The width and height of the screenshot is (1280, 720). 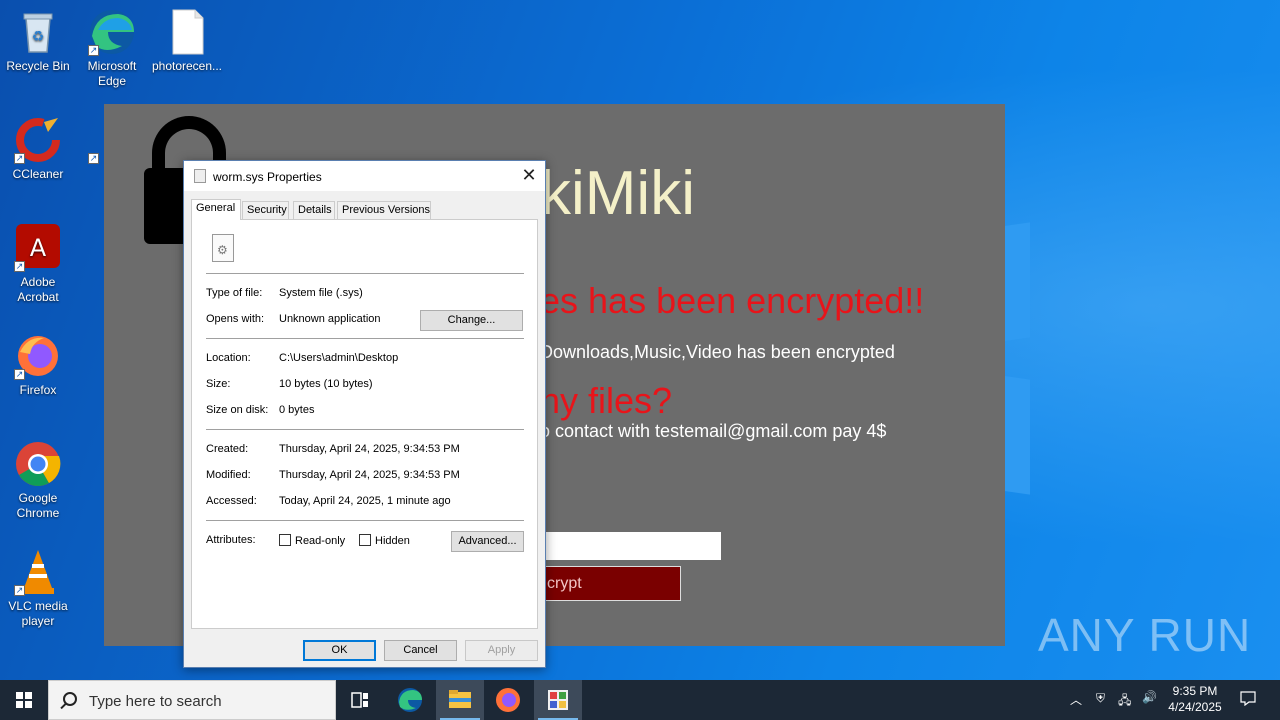 I want to click on hidden-label: Hidden, so click(x=392, y=541).